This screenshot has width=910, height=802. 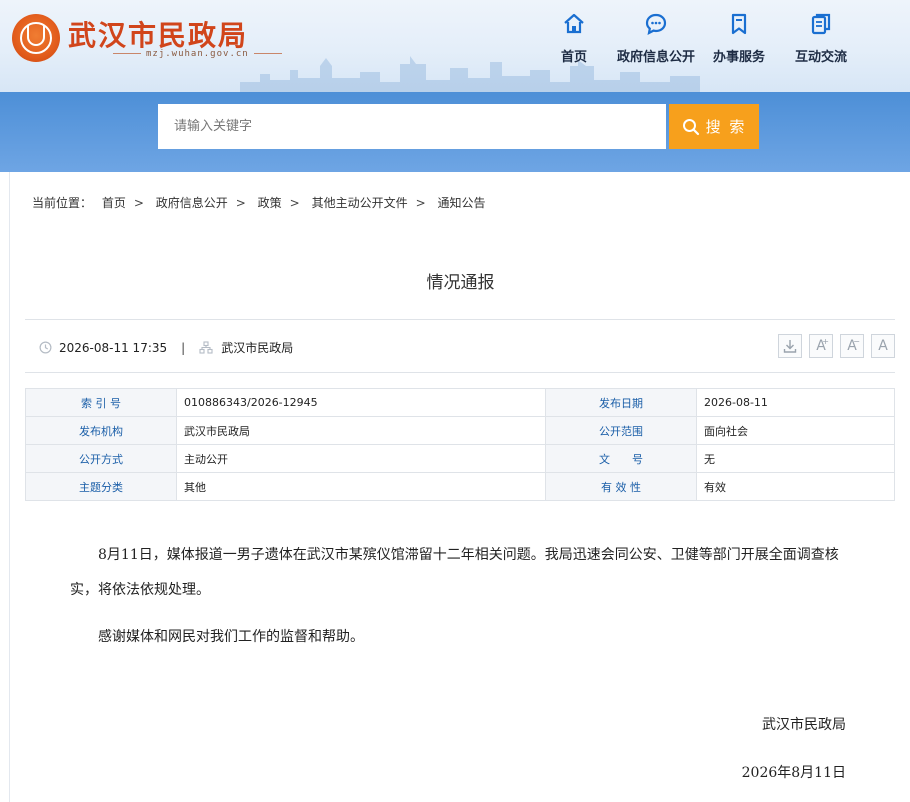 I want to click on nav-home: 首页, so click(x=574, y=38).